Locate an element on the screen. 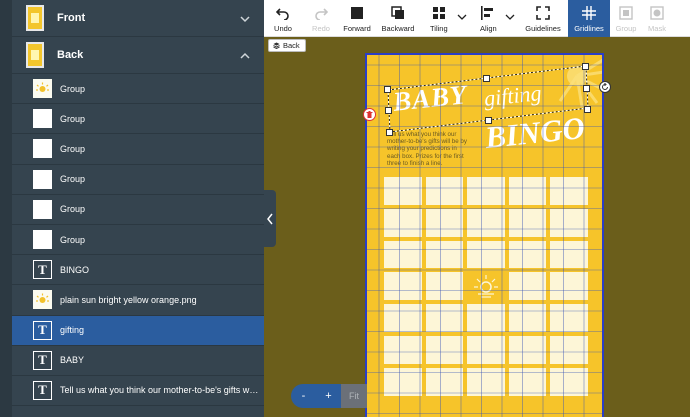 The image size is (690, 417). sun-icon is located at coordinates (42, 298).